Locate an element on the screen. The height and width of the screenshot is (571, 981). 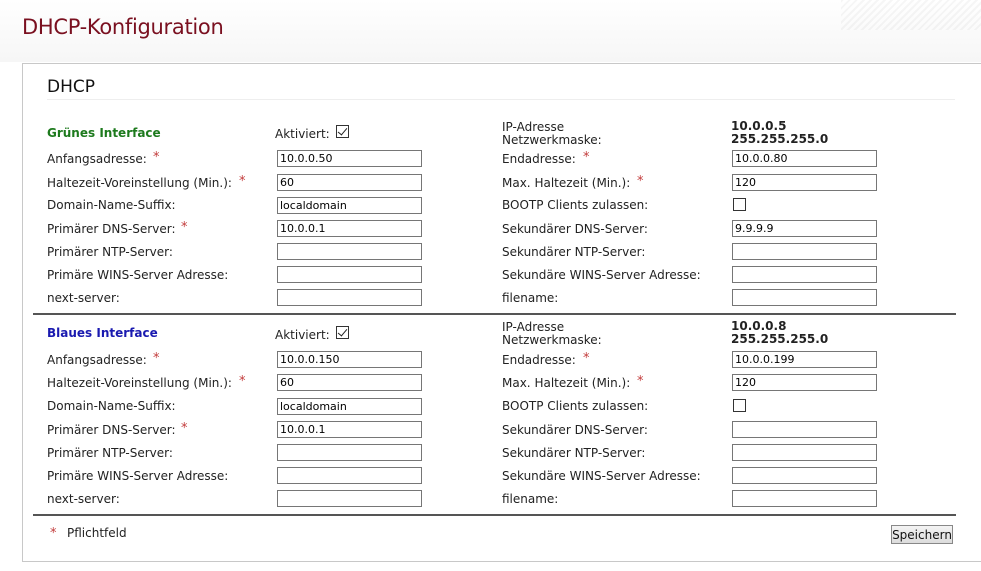
blue-filename-input is located at coordinates (804, 498).